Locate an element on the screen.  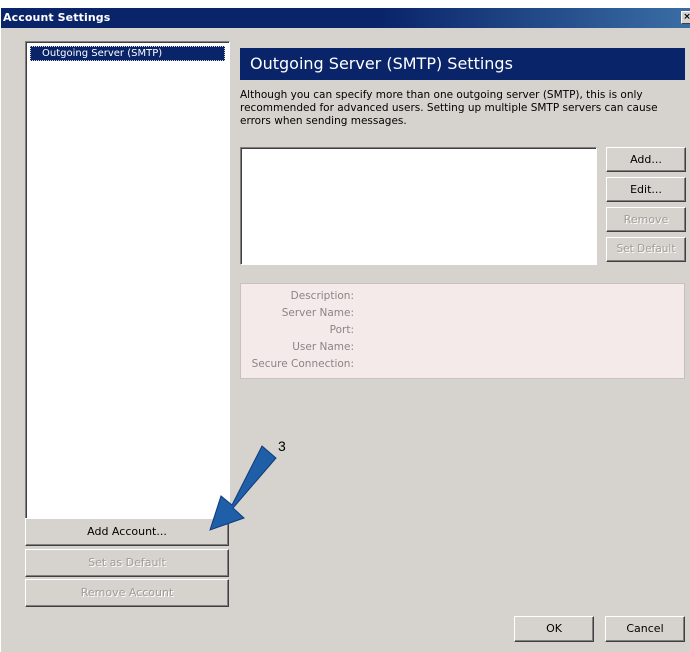
annotation-arrow-overlay is located at coordinates (243, 488).